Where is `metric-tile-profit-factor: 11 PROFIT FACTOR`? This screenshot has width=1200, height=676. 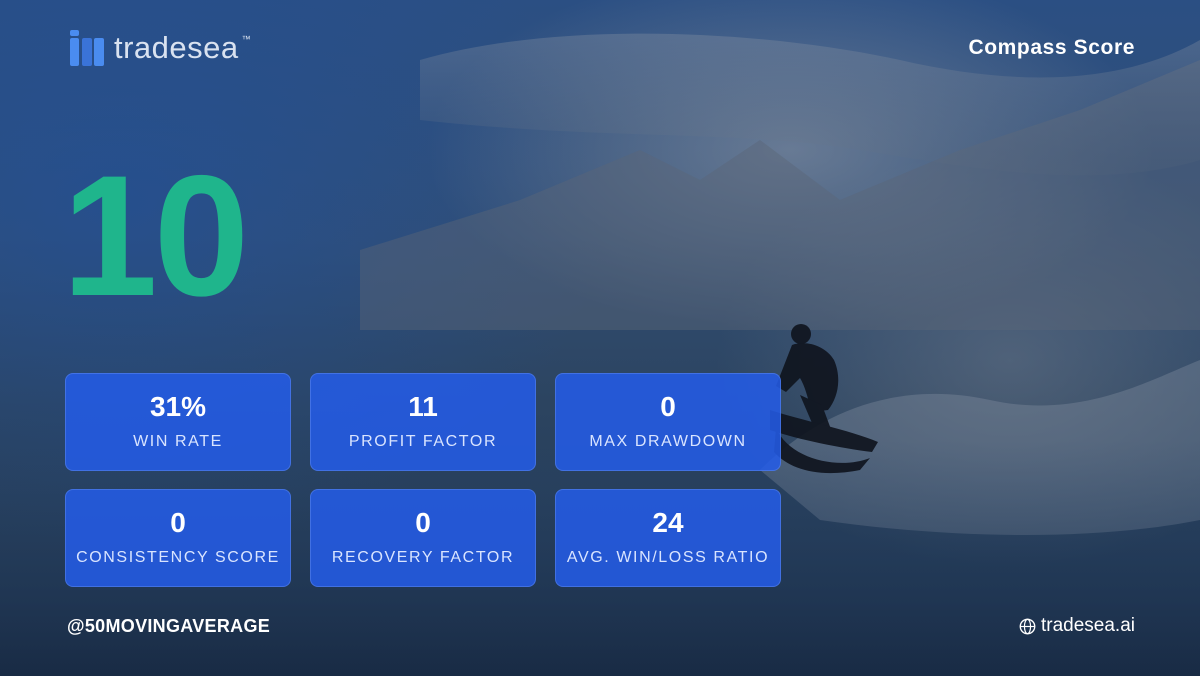 metric-tile-profit-factor: 11 PROFIT FACTOR is located at coordinates (423, 422).